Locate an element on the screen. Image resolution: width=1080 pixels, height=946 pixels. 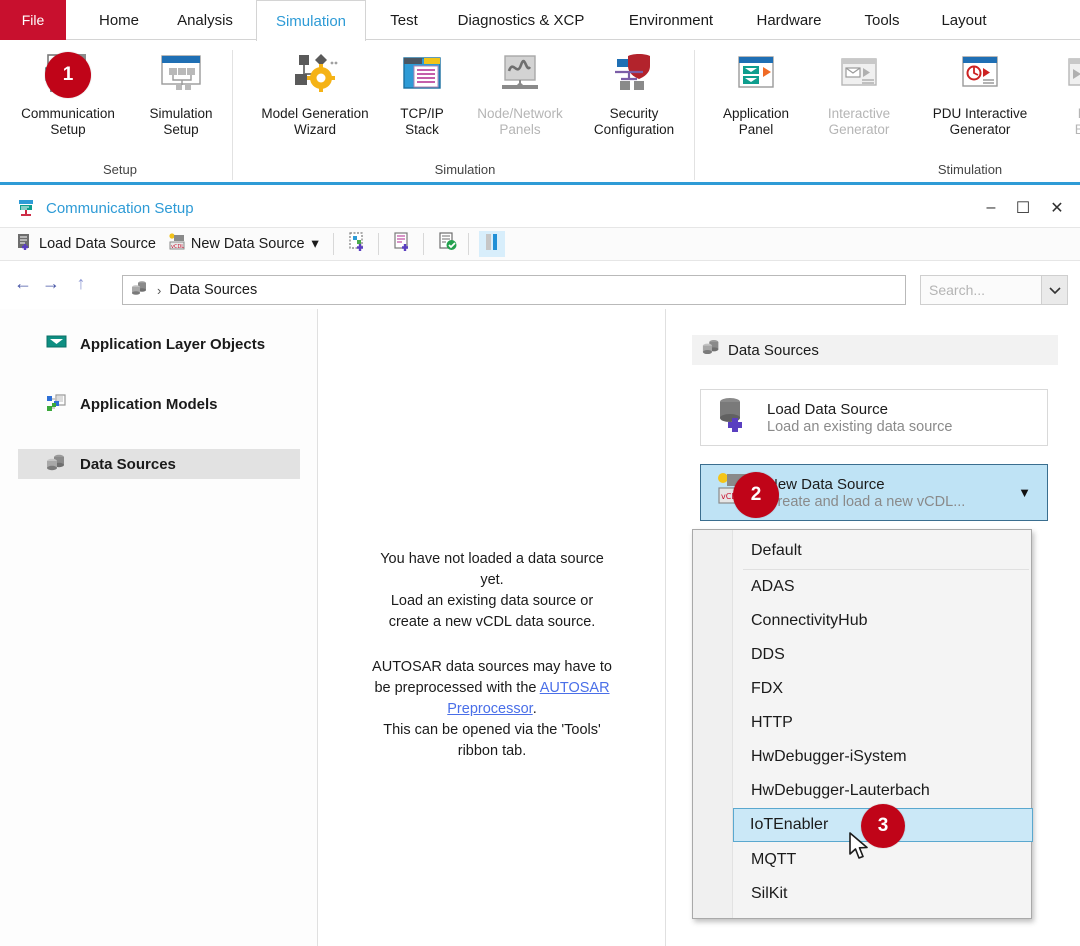
chevron-down-icon: ▾ is located at coordinates (315, 244).